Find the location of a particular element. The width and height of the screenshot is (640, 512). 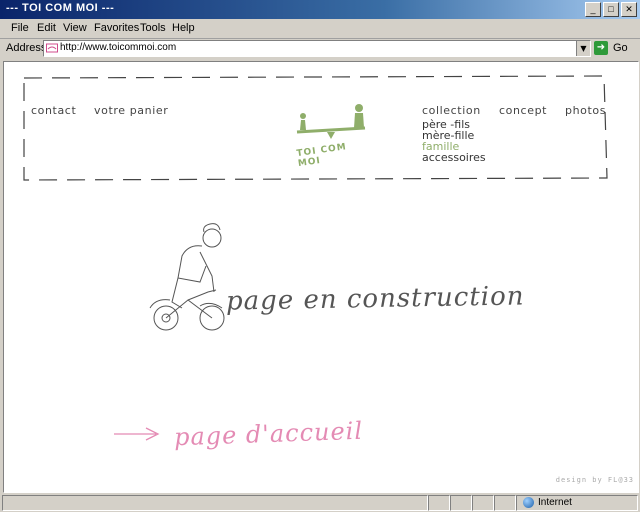

nav-contact: contact is located at coordinates (53, 110).